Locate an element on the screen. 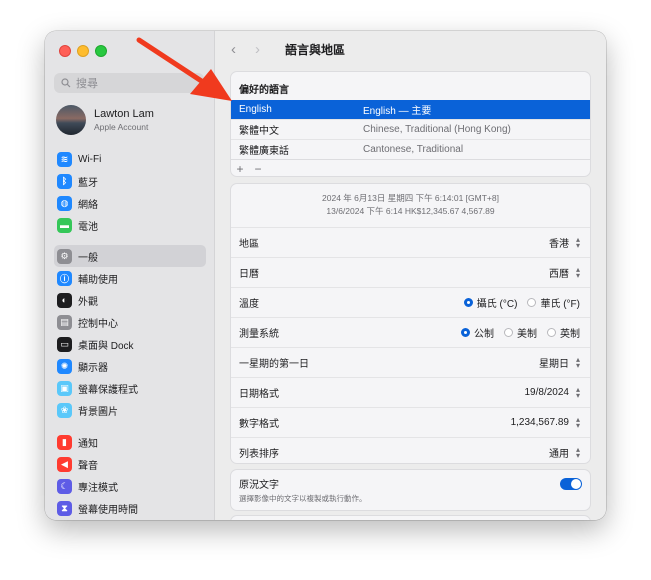  sidebar-item-label: 專注模式 is located at coordinates (98, 488).